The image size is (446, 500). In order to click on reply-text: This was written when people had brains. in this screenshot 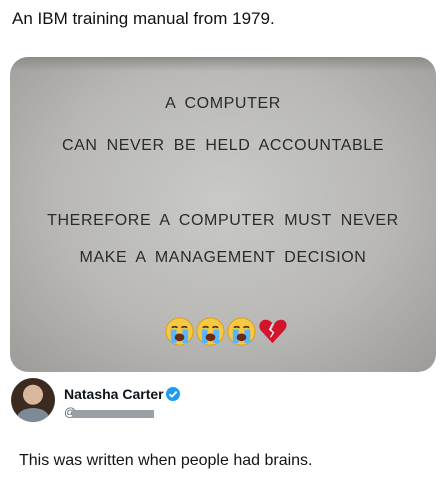, I will do `click(166, 460)`.